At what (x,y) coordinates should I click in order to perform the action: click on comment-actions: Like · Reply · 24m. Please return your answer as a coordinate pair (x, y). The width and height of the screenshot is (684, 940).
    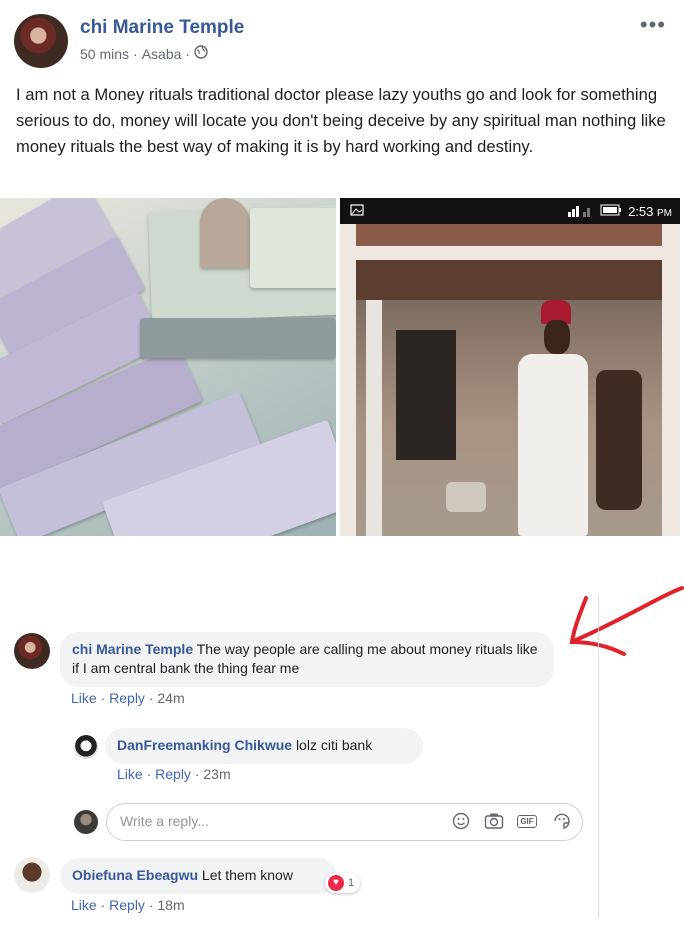
    Looking at the image, I should click on (128, 698).